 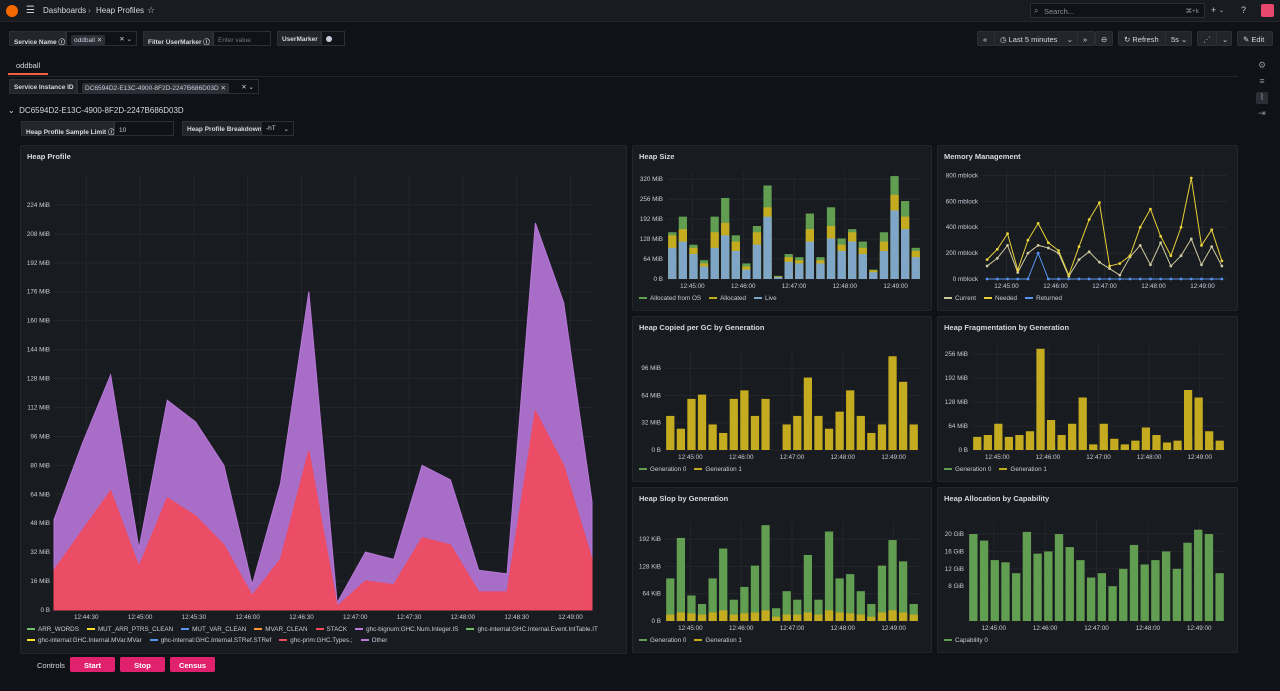 I want to click on share-chevron-icon: ⌄, so click(x=1224, y=38).